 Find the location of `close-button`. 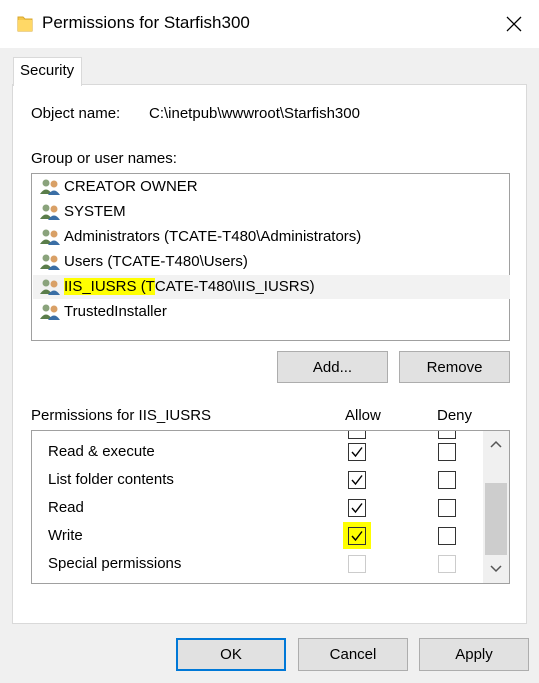

close-button is located at coordinates (514, 24).